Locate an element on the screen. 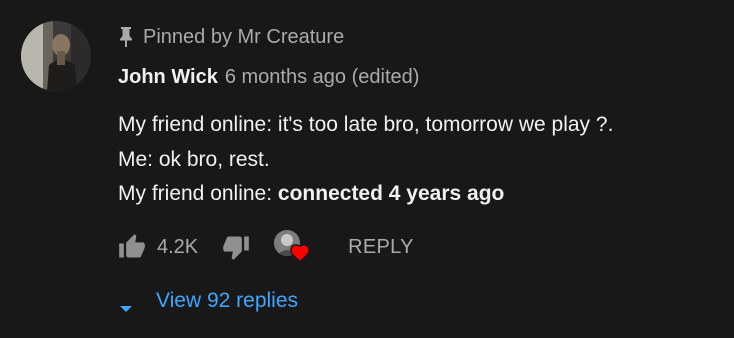 This screenshot has height=338, width=734. author-avatar is located at coordinates (56, 56).